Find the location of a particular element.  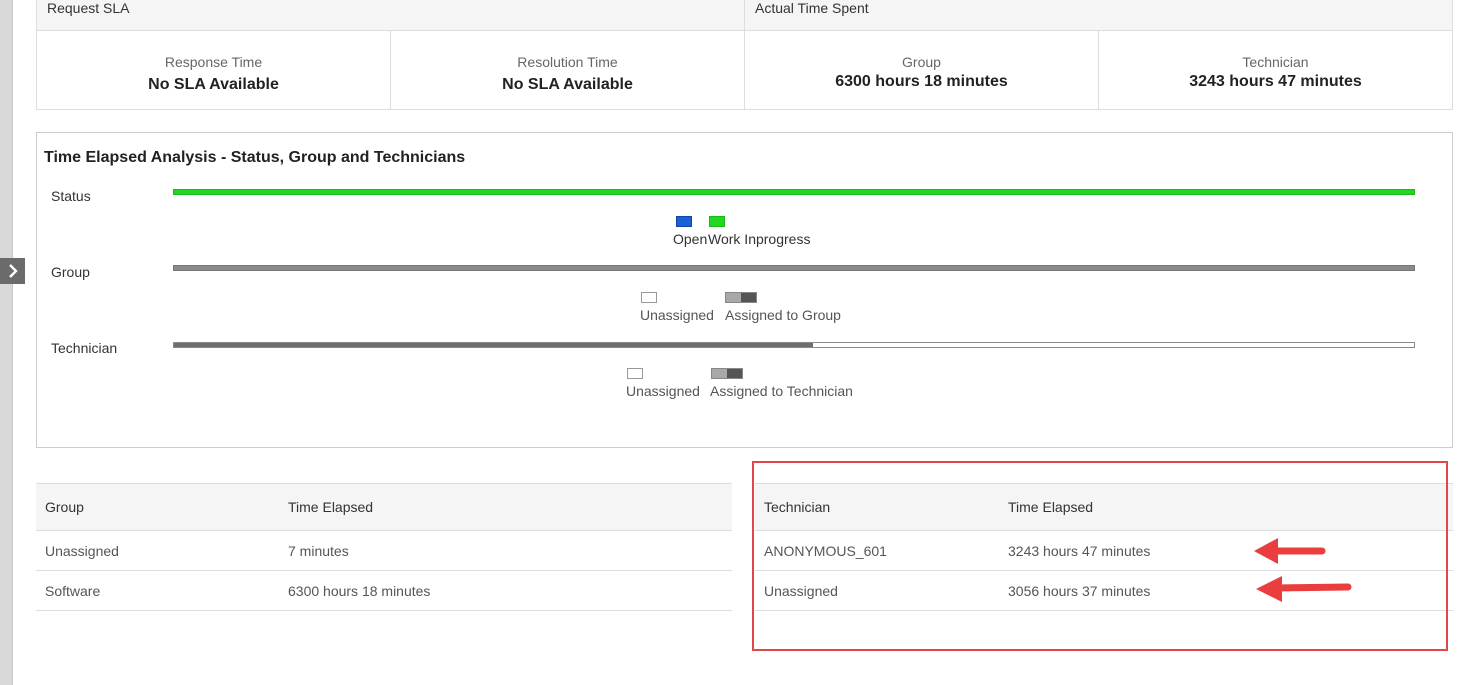

technician-unassigned-swatch is located at coordinates (635, 373).